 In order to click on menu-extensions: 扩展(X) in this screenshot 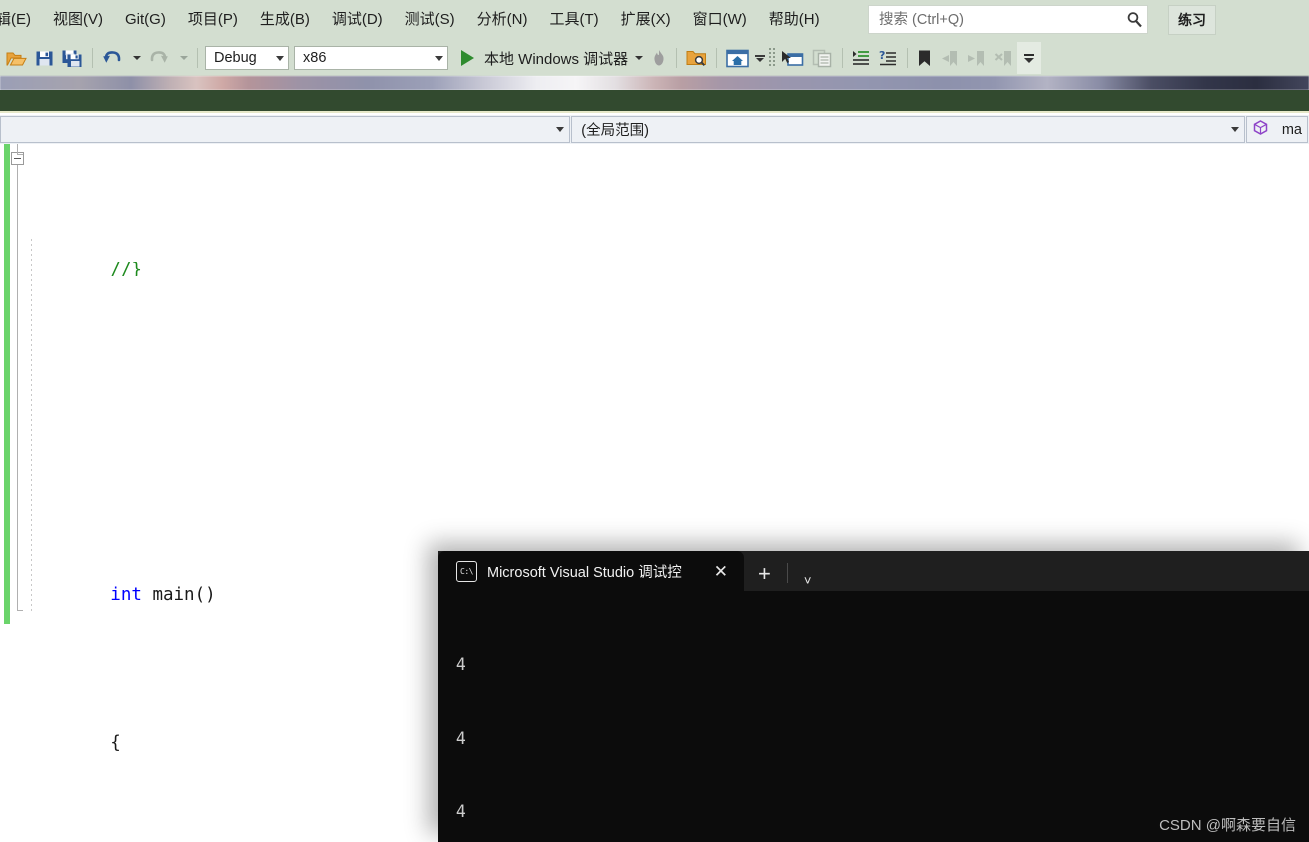, I will do `click(646, 20)`.